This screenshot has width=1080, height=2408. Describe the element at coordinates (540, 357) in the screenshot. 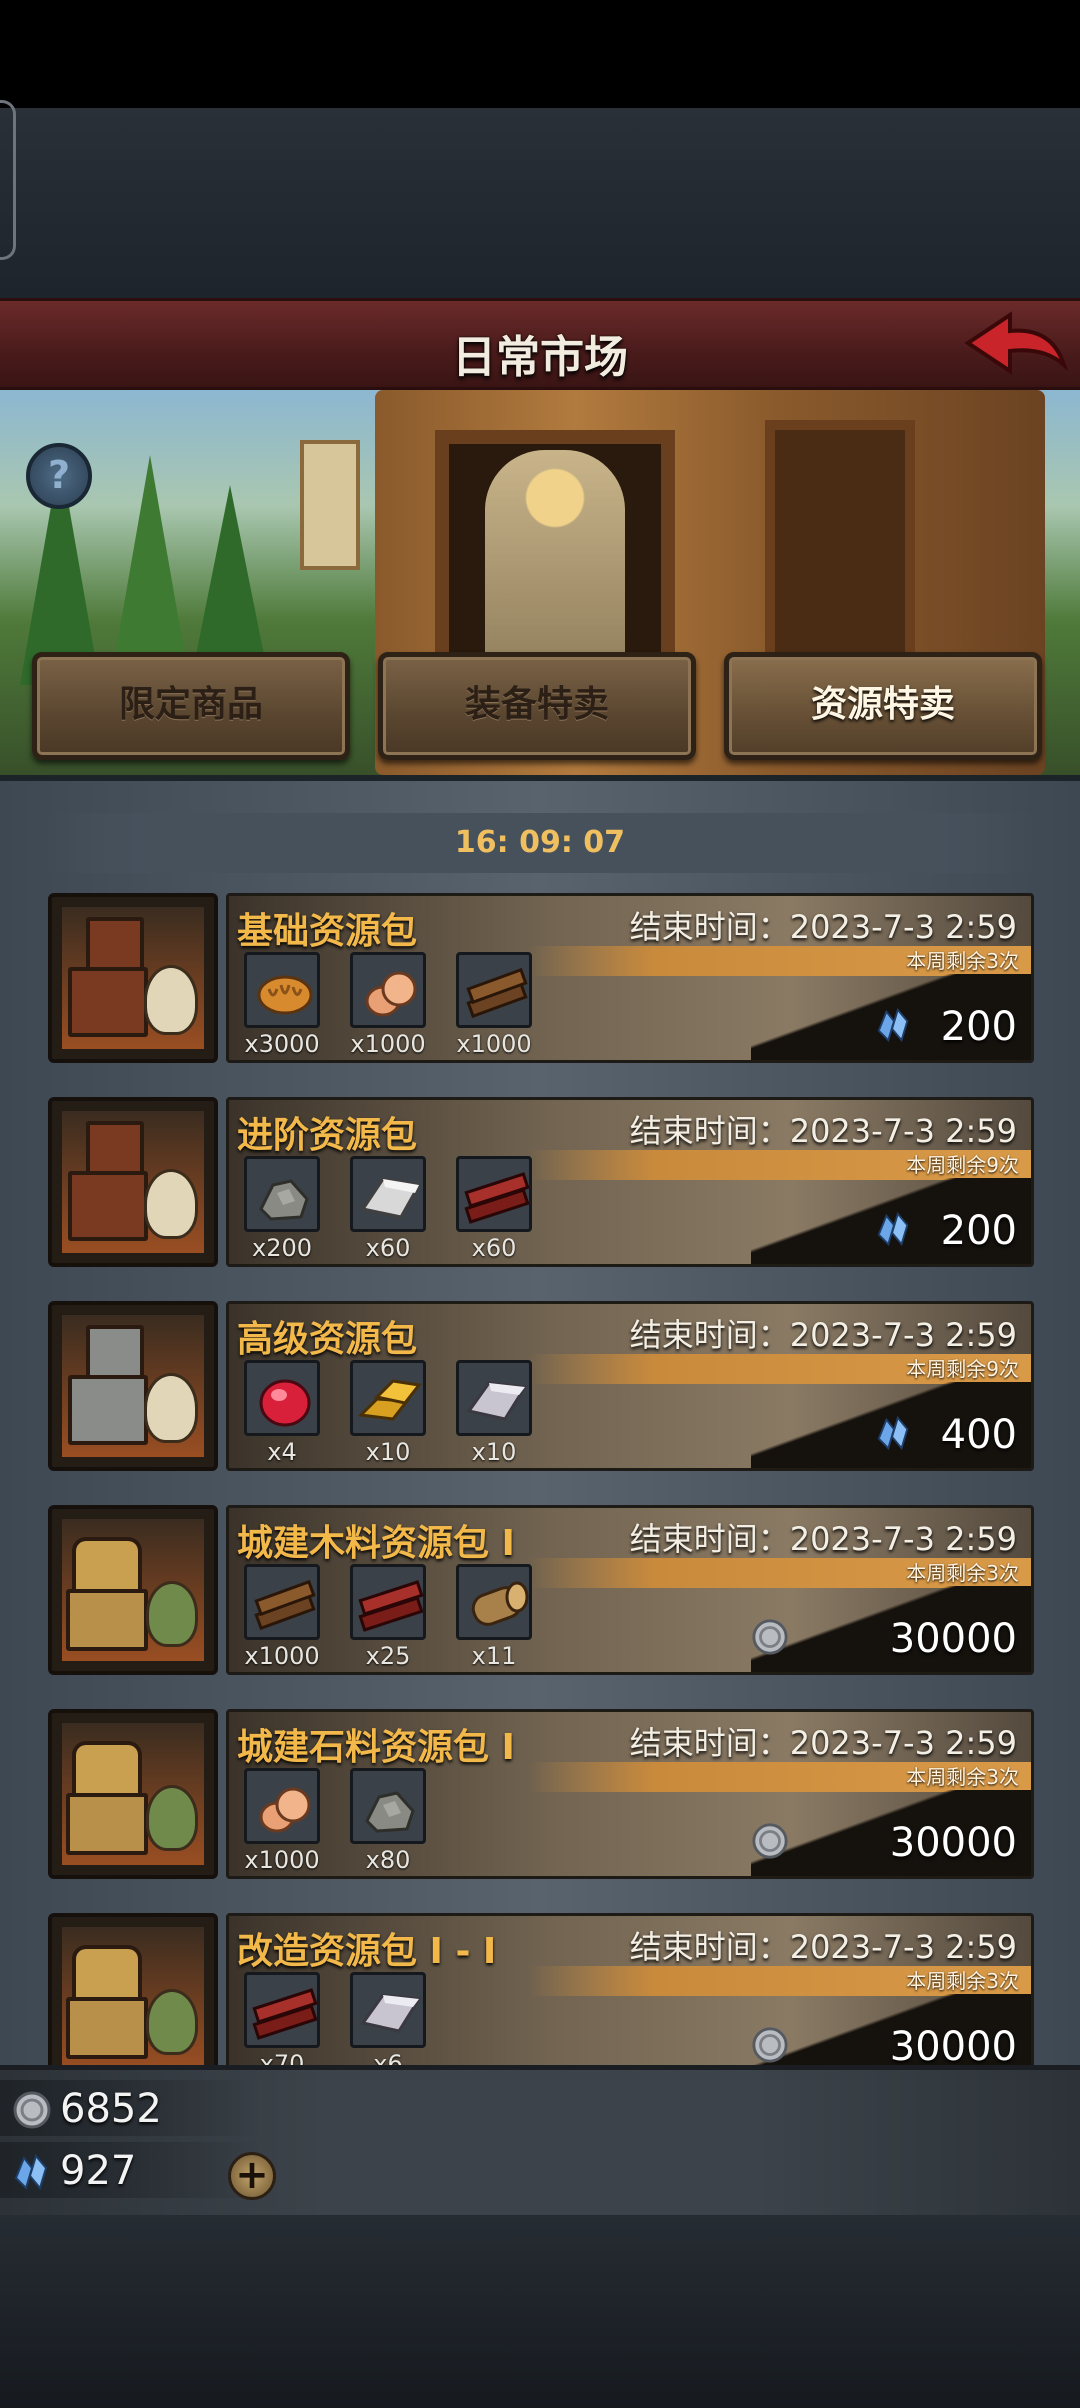

I see `page-title: 日常市场` at that location.